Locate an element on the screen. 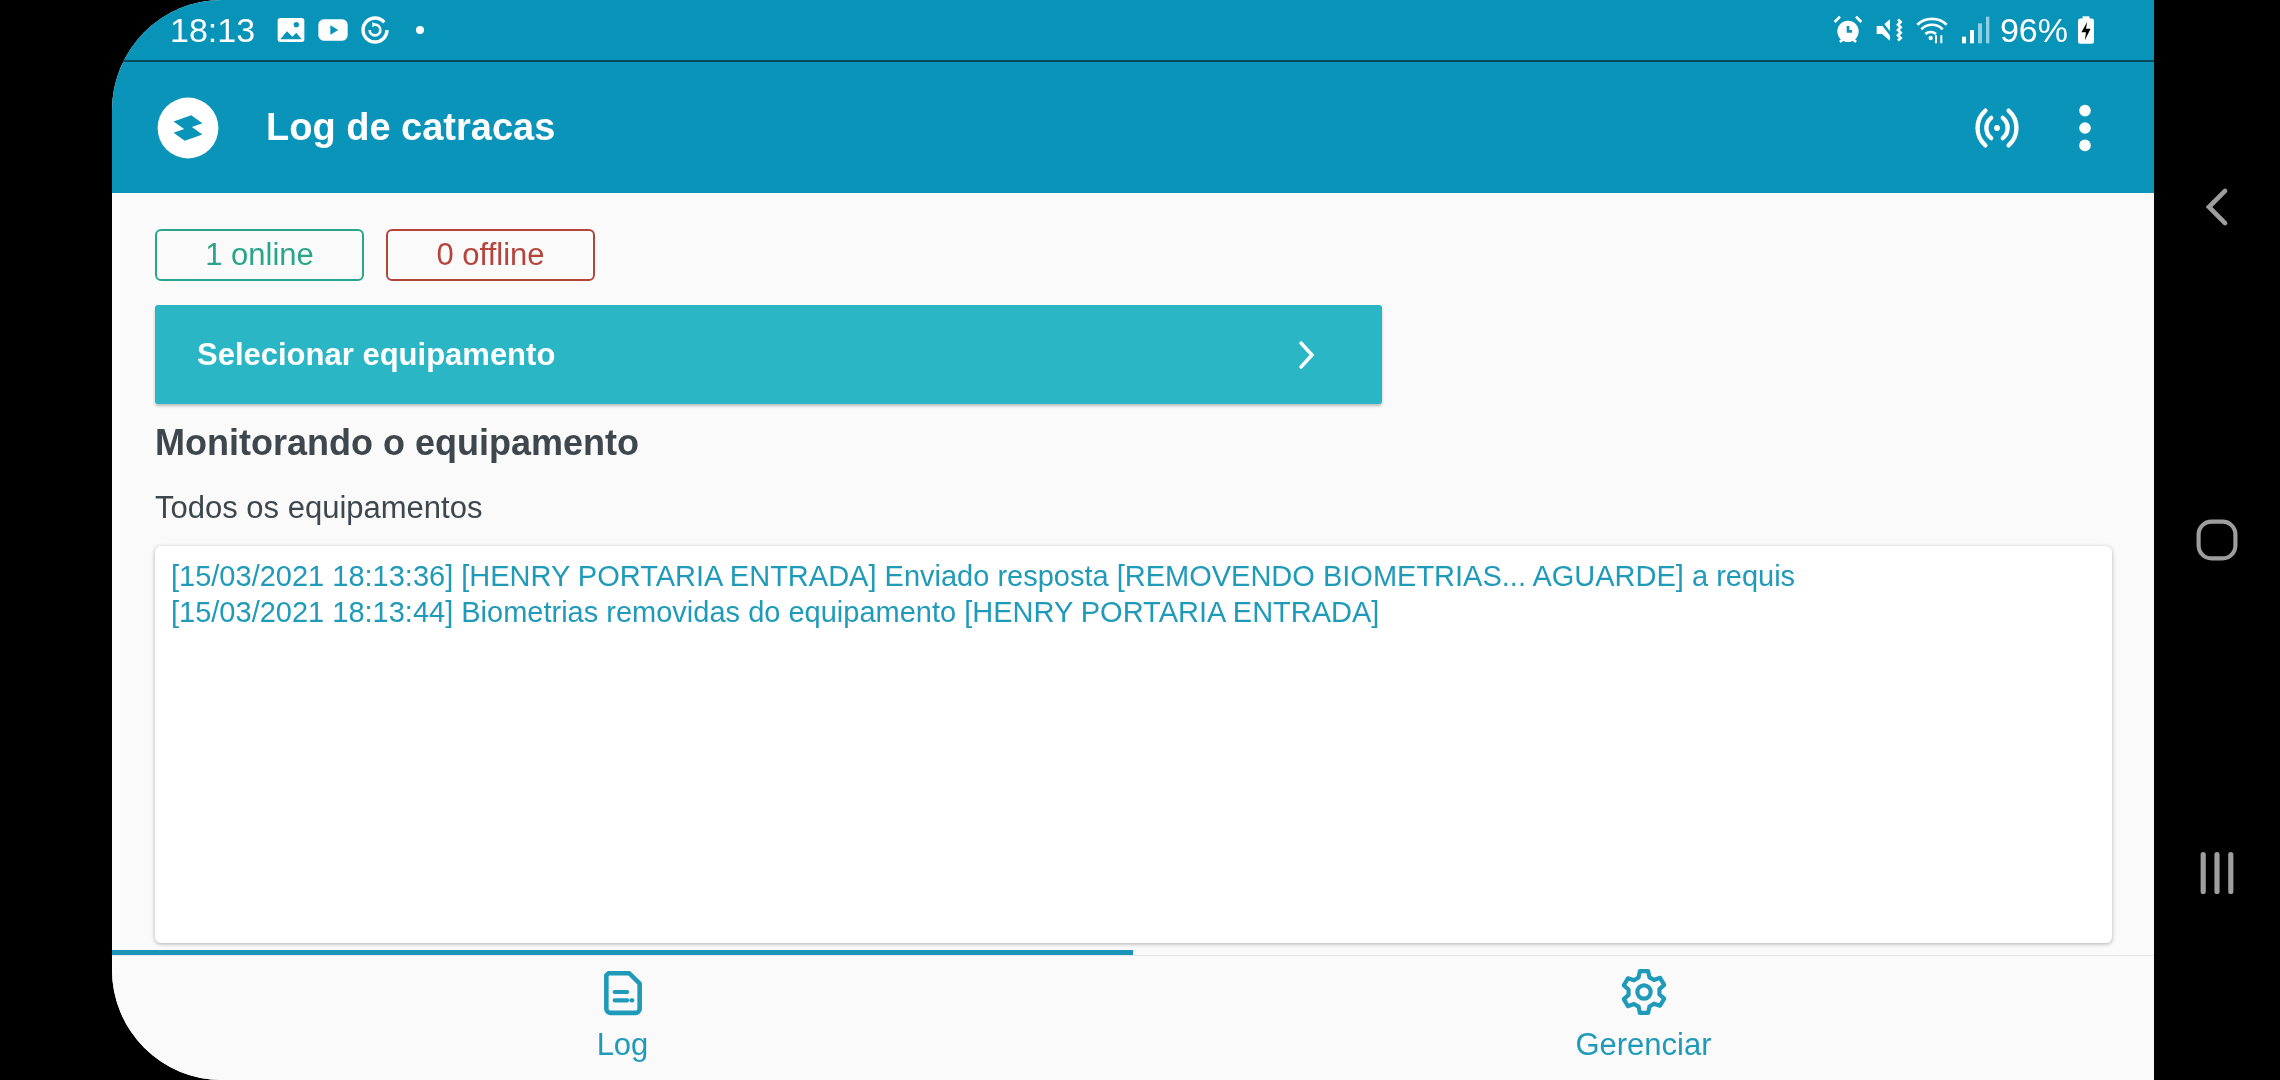 Image resolution: width=2280 pixels, height=1080 pixels. status-badge: 0 offline is located at coordinates (490, 255).